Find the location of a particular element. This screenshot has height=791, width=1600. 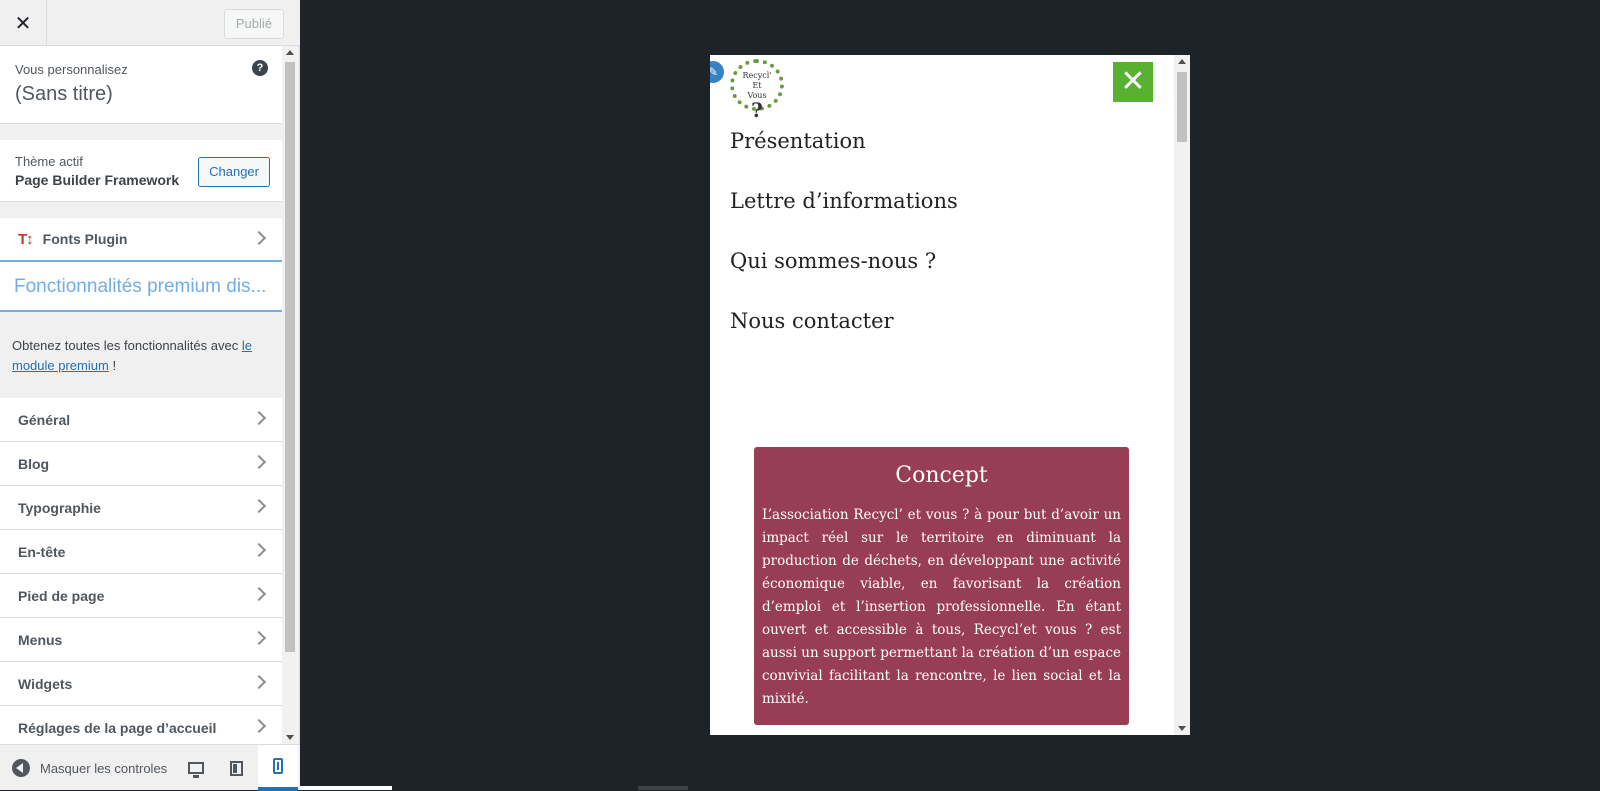

nav-item-newsletter: Lettre d’informations is located at coordinates (844, 217).